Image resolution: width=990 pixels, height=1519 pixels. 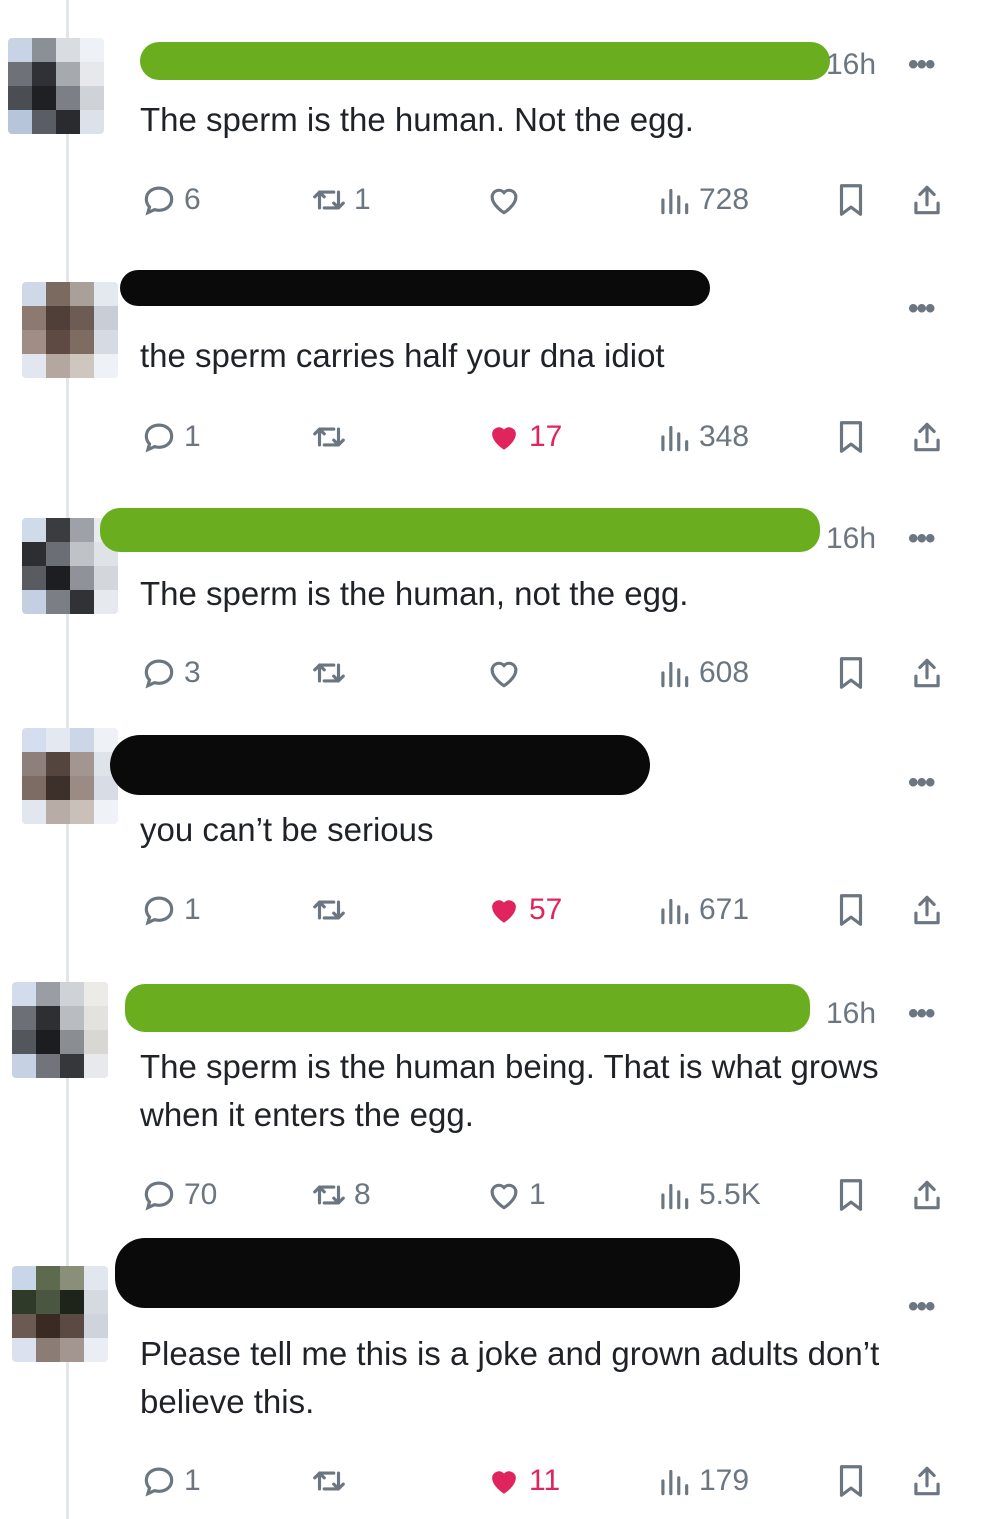 I want to click on action-bar: 3 608, so click(x=550, y=673).